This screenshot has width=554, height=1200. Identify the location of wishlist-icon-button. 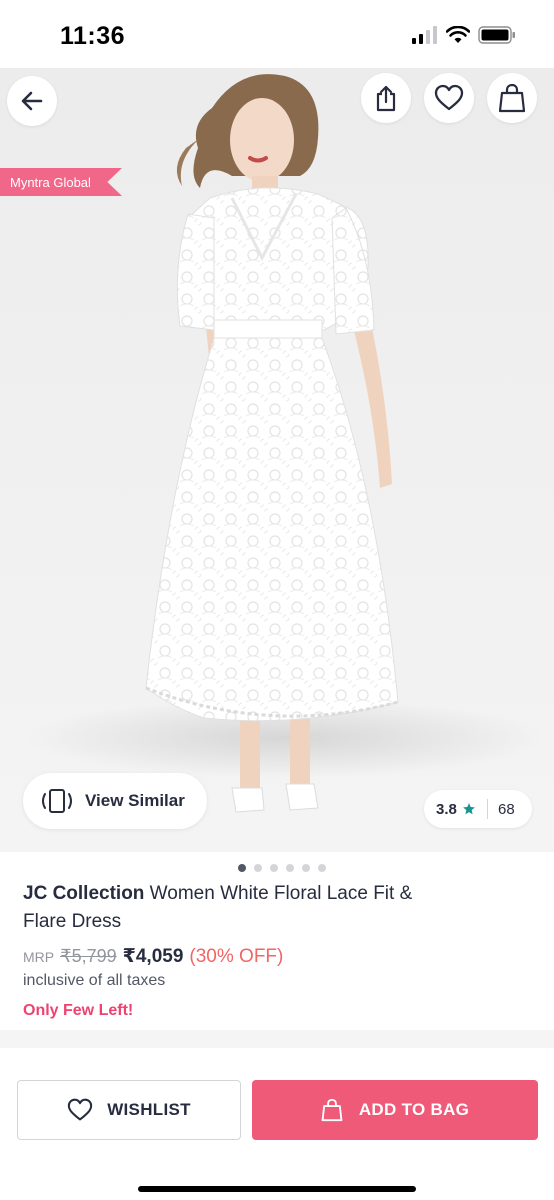
(449, 98).